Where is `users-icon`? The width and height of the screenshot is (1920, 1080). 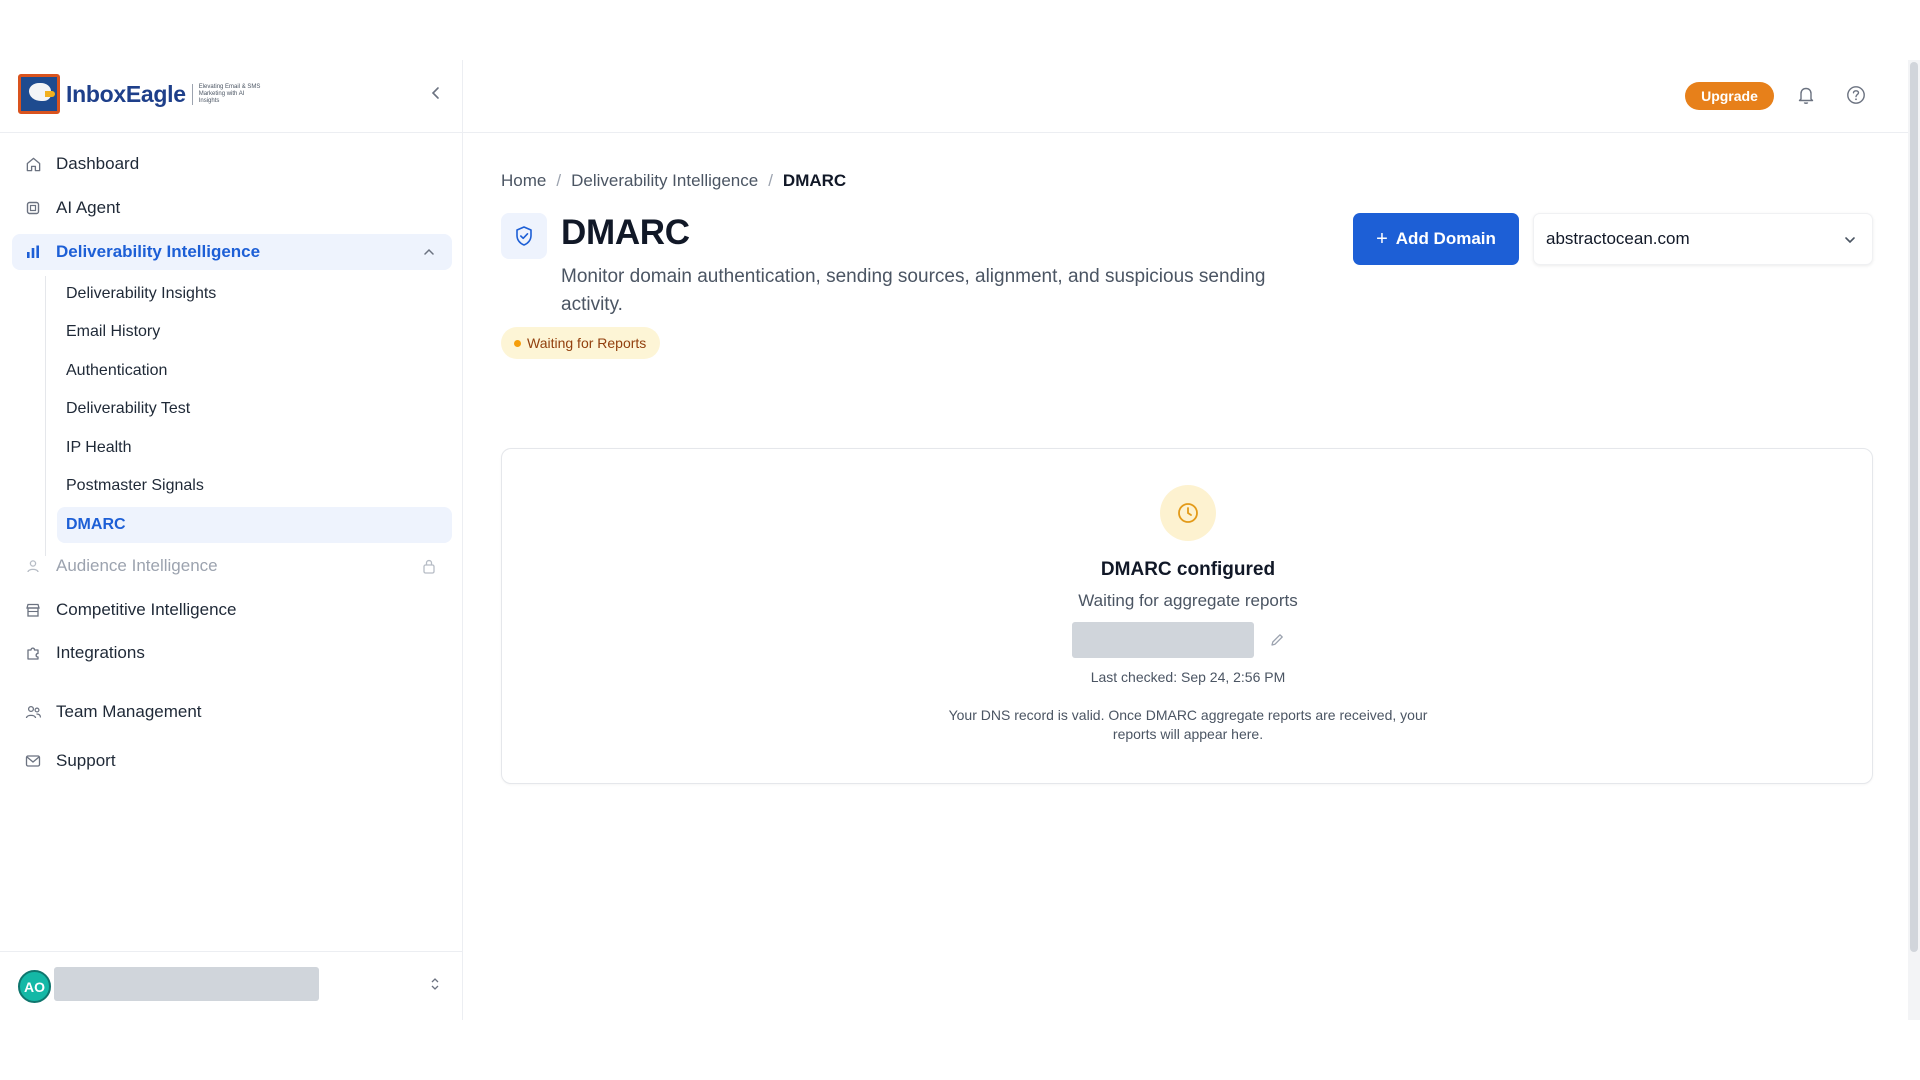 users-icon is located at coordinates (33, 566).